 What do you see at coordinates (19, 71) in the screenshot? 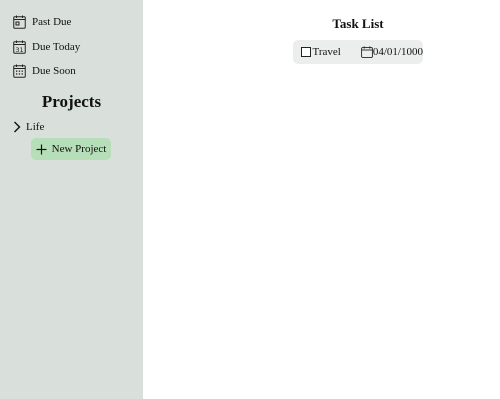
I see `calendar-week-icon` at bounding box center [19, 71].